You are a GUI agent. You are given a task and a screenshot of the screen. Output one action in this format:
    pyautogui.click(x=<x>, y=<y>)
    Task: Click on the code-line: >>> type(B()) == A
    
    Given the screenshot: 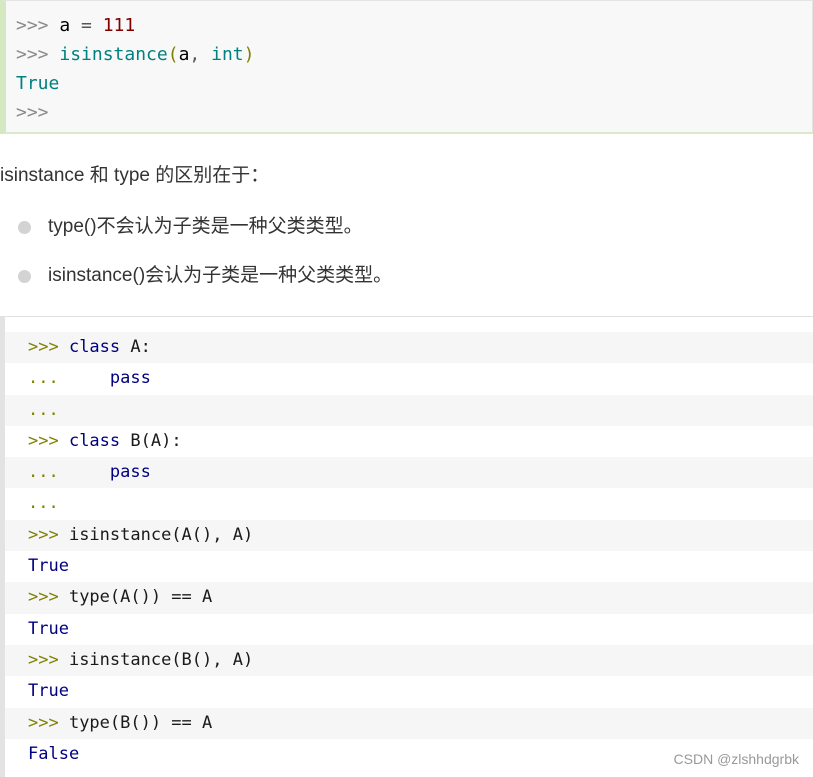 What is the action you would take?
    pyautogui.click(x=409, y=723)
    